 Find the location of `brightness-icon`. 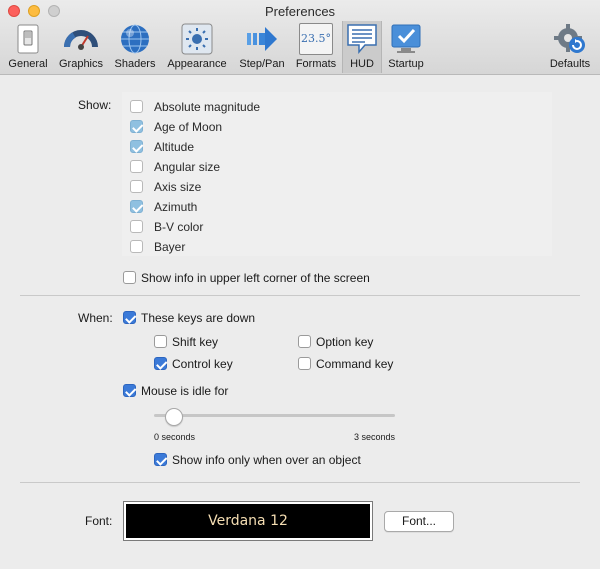

brightness-icon is located at coordinates (197, 39).